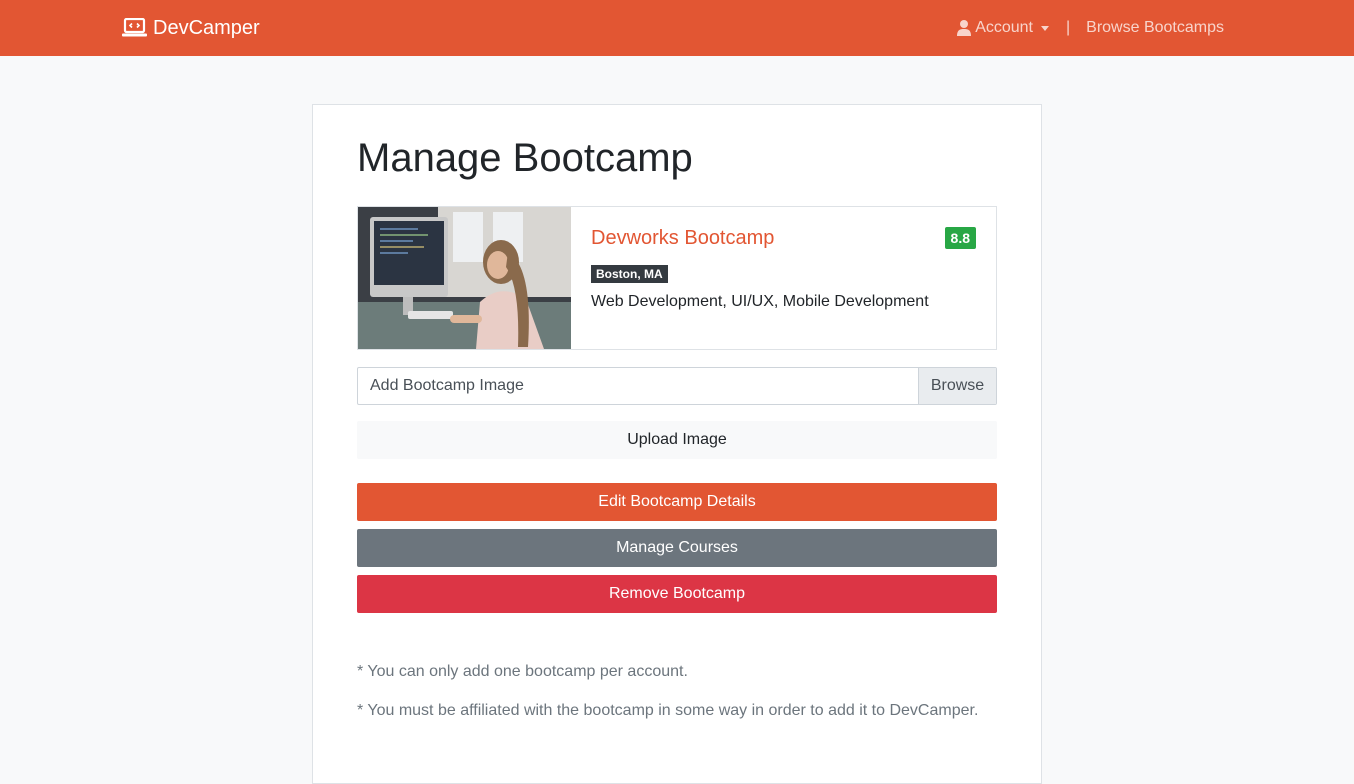 Image resolution: width=1354 pixels, height=784 pixels. I want to click on location-badge: Boston, MA, so click(629, 274).